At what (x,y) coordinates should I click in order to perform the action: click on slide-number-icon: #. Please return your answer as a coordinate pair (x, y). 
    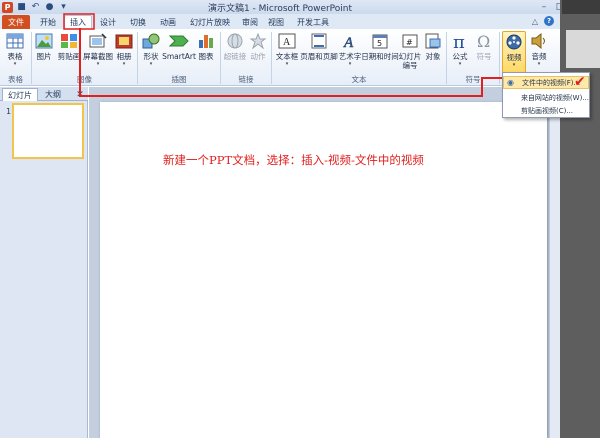
    Looking at the image, I should click on (410, 41).